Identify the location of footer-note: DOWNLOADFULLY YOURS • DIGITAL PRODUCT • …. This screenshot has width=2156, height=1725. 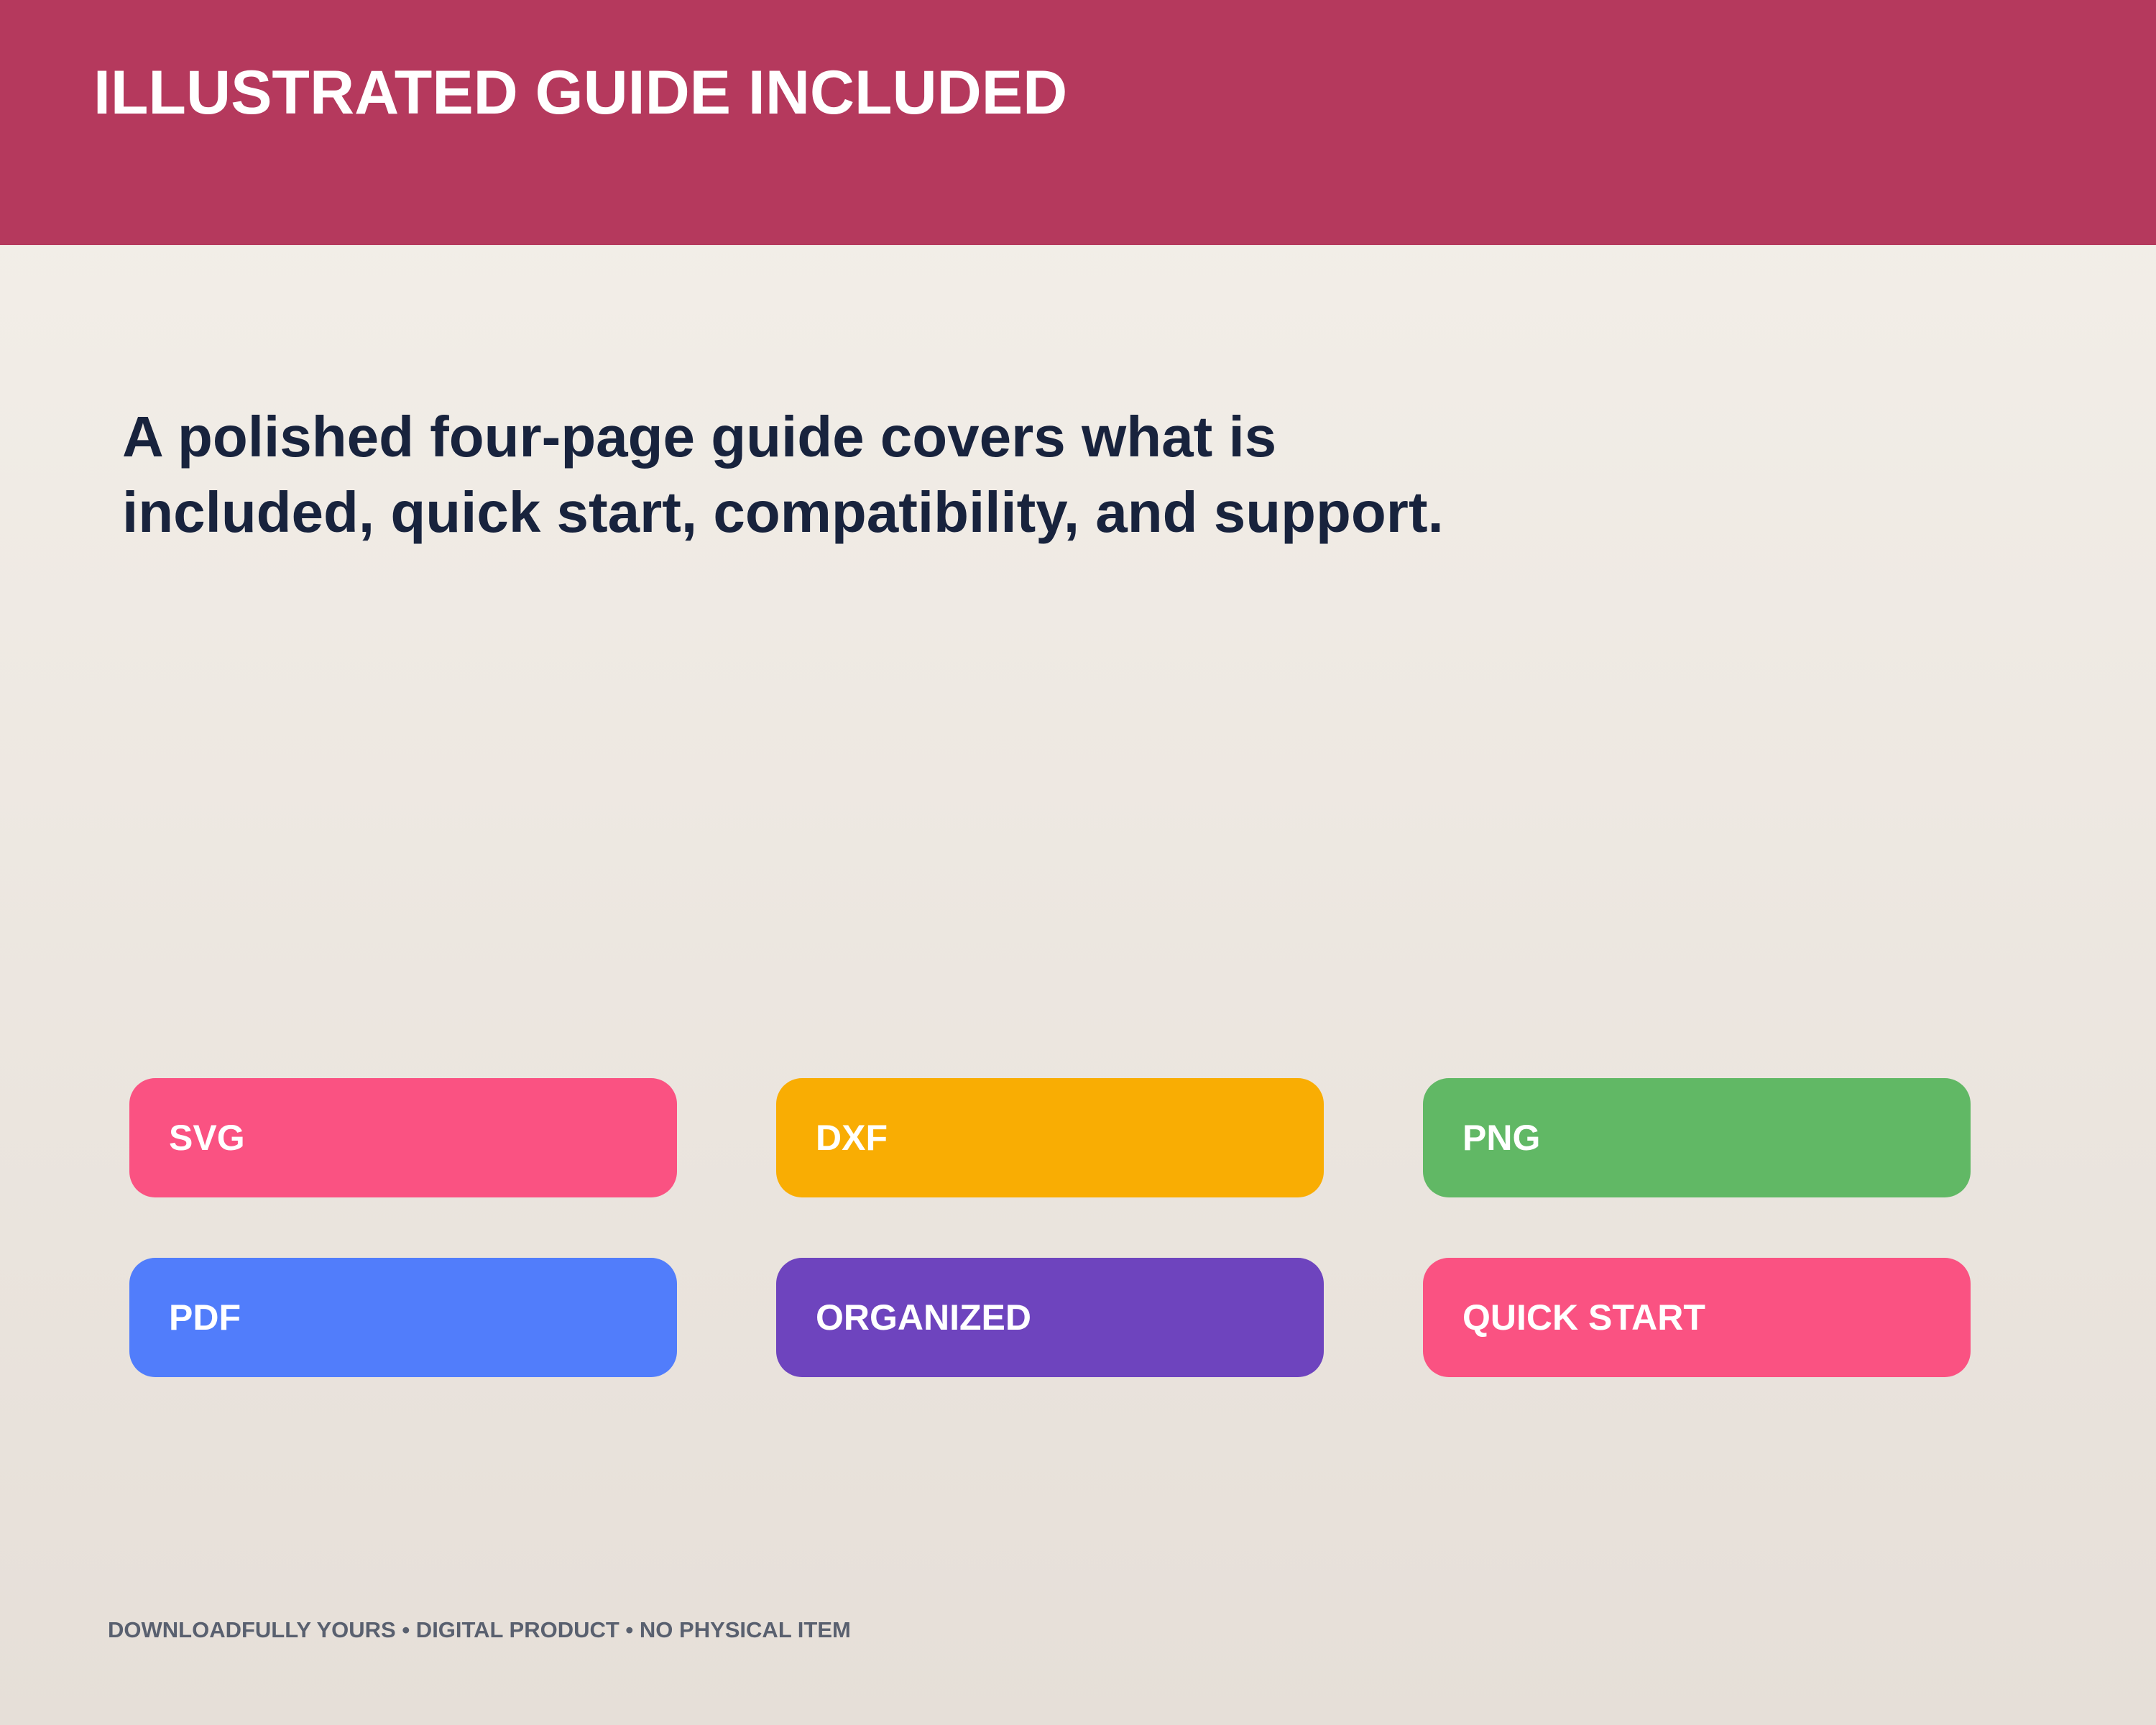
(479, 1629).